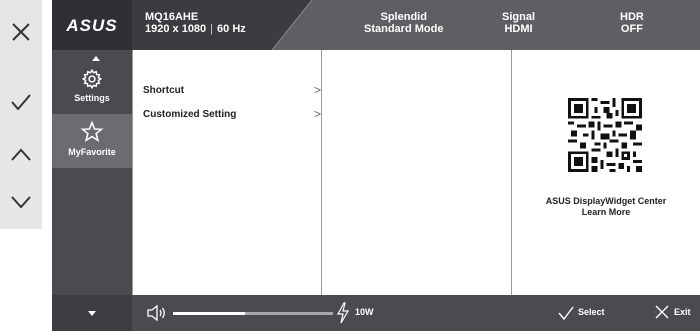 Image resolution: width=700 pixels, height=331 pixels. I want to click on brand-block: ASUS, so click(92, 25).